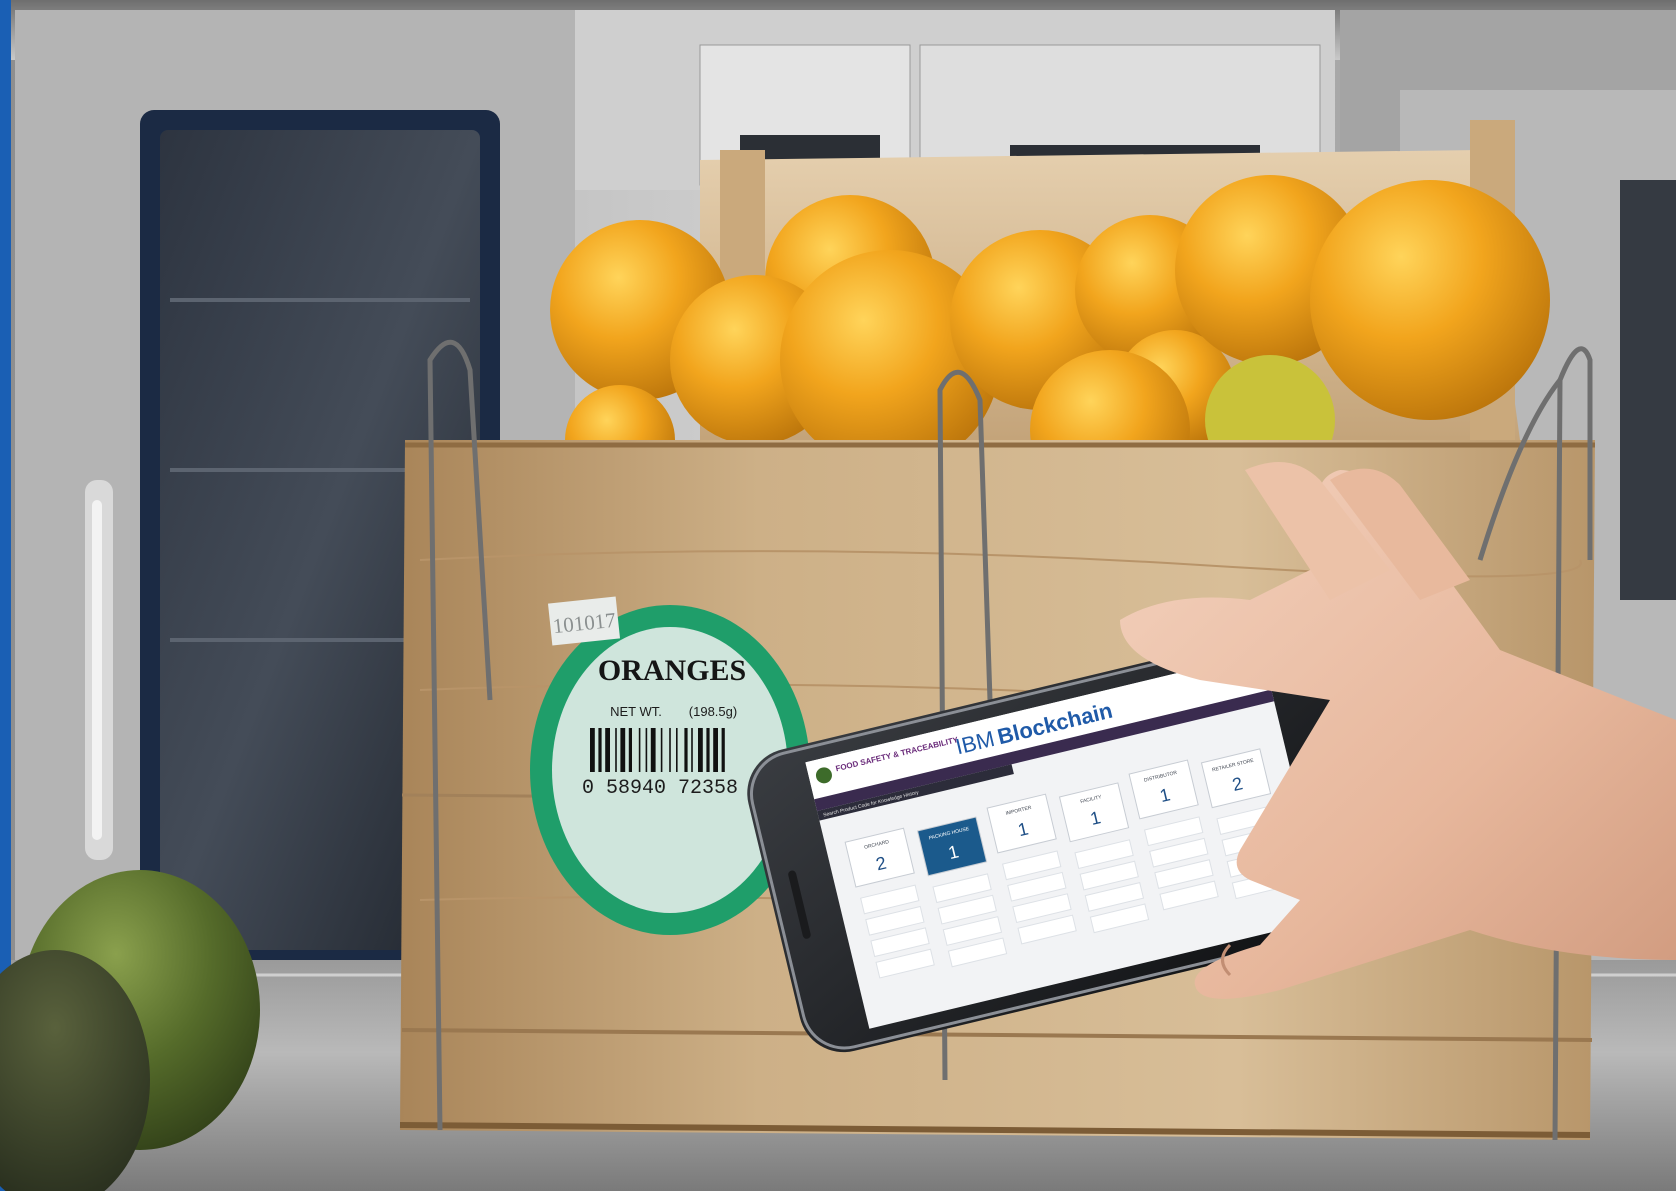 The image size is (1676, 1191). I want to click on label-net-wt: NET WT., so click(636, 711).